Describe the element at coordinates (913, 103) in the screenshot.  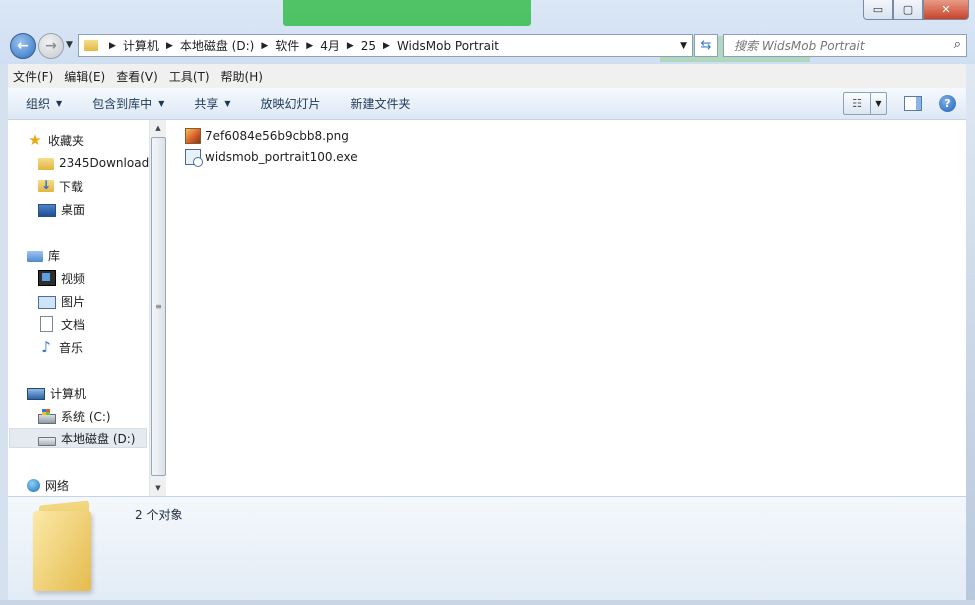
I see `preview-pane-icon` at that location.